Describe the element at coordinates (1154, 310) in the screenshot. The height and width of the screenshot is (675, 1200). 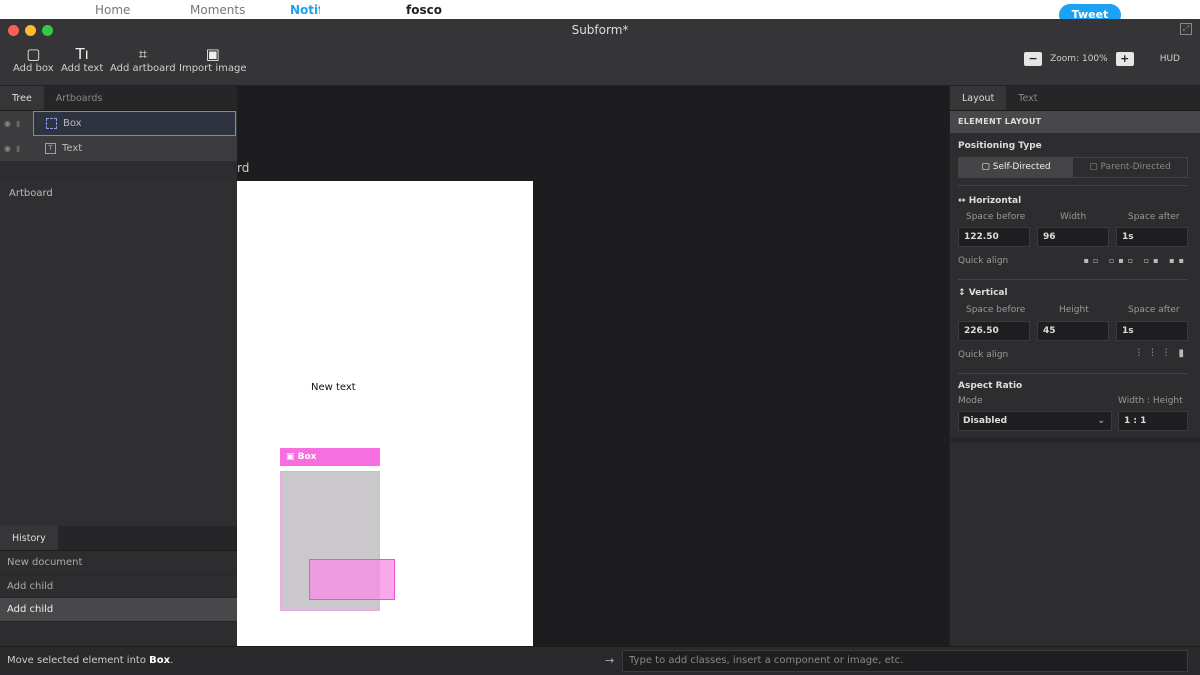
I see `v-space-after-label: Space after` at that location.